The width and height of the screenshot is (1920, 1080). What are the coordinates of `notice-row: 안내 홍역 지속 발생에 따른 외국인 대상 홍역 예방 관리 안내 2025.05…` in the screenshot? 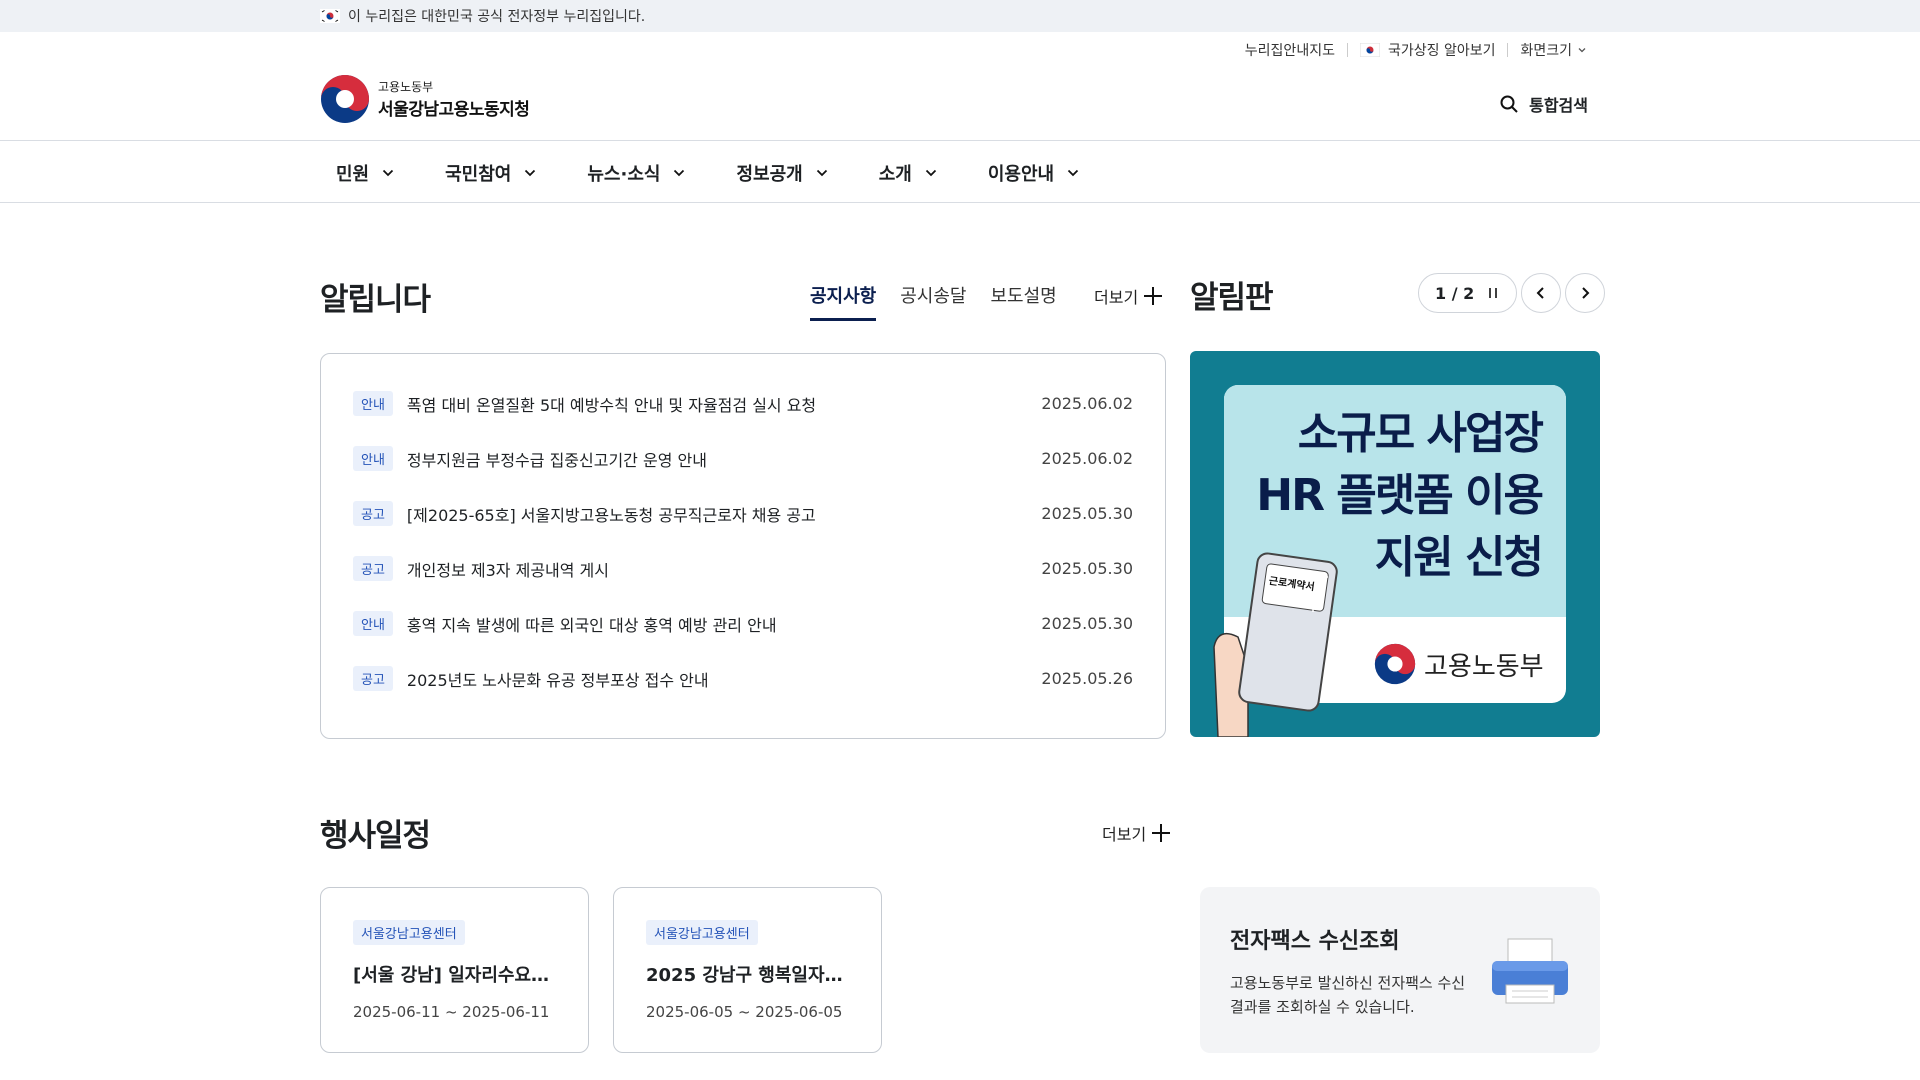 It's located at (743, 623).